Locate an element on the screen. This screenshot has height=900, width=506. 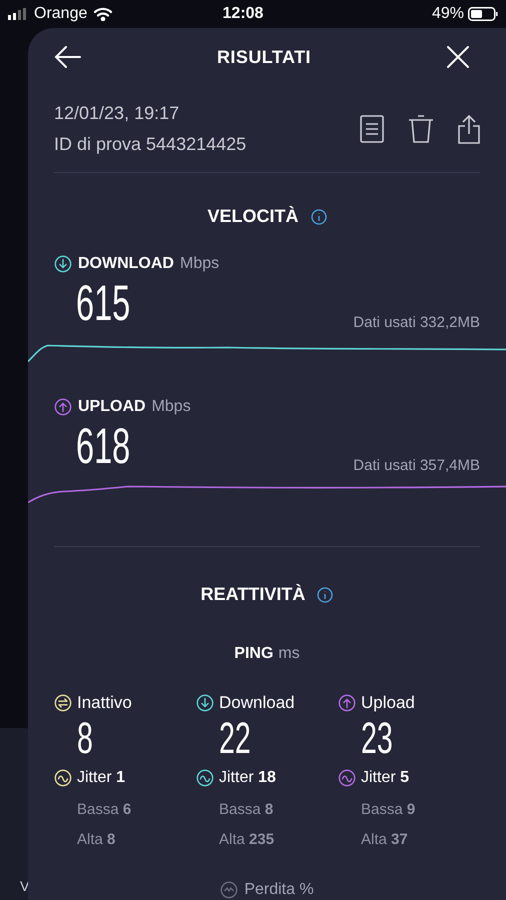
ping-column-label: Upload is located at coordinates (388, 703).